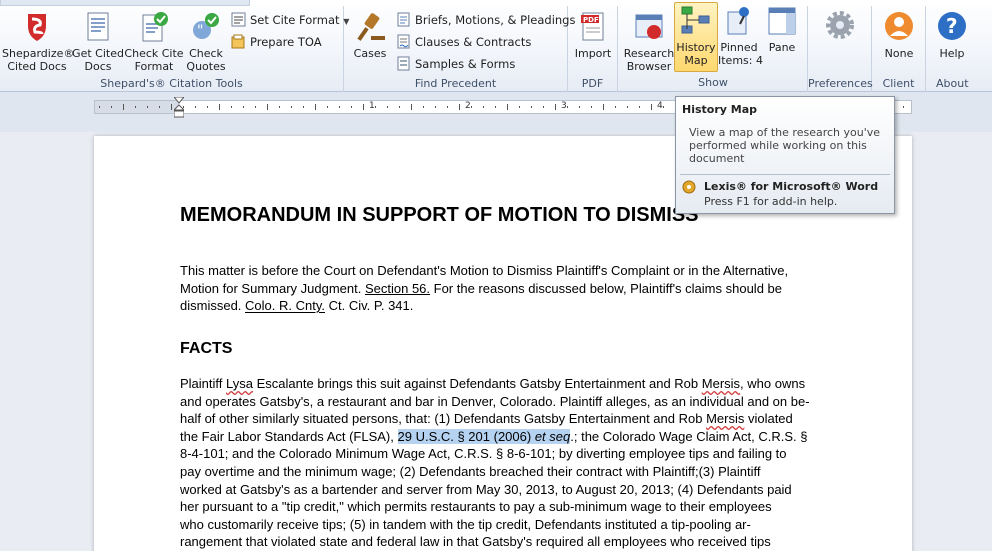  What do you see at coordinates (898, 83) in the screenshot?
I see `group-label-client: Client` at bounding box center [898, 83].